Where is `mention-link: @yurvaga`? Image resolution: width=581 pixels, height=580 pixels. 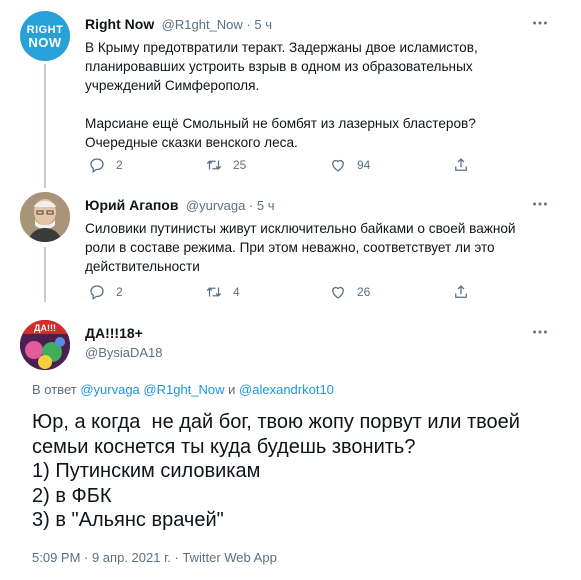 mention-link: @yurvaga is located at coordinates (109, 389).